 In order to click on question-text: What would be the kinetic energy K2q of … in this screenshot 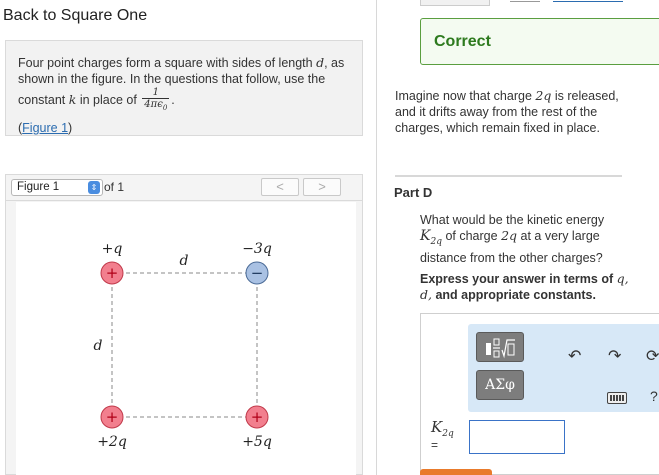, I will do `click(520, 239)`.